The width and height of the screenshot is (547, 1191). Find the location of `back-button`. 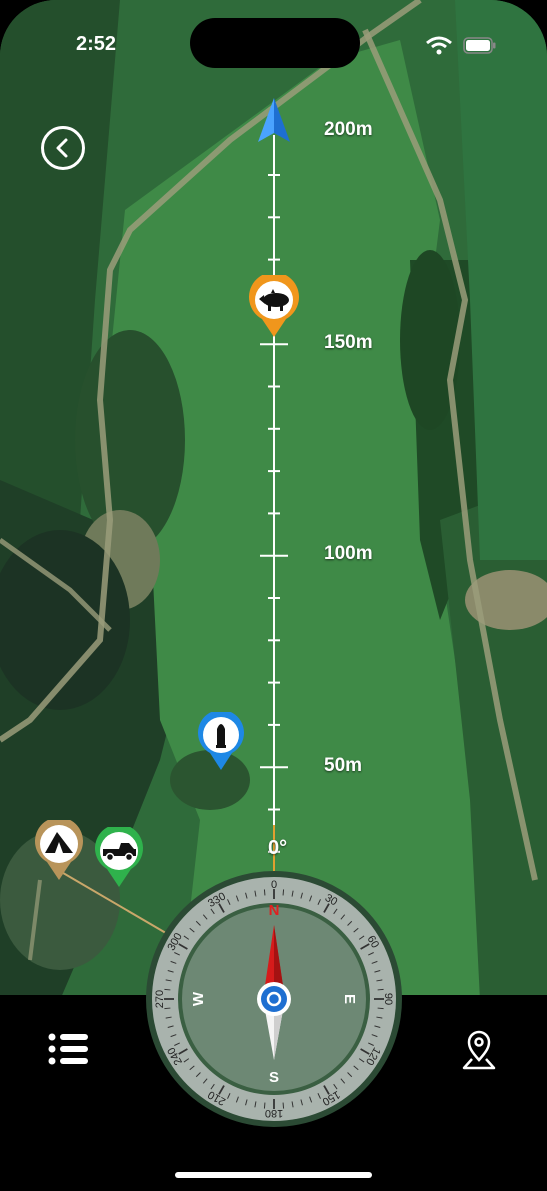

back-button is located at coordinates (63, 148).